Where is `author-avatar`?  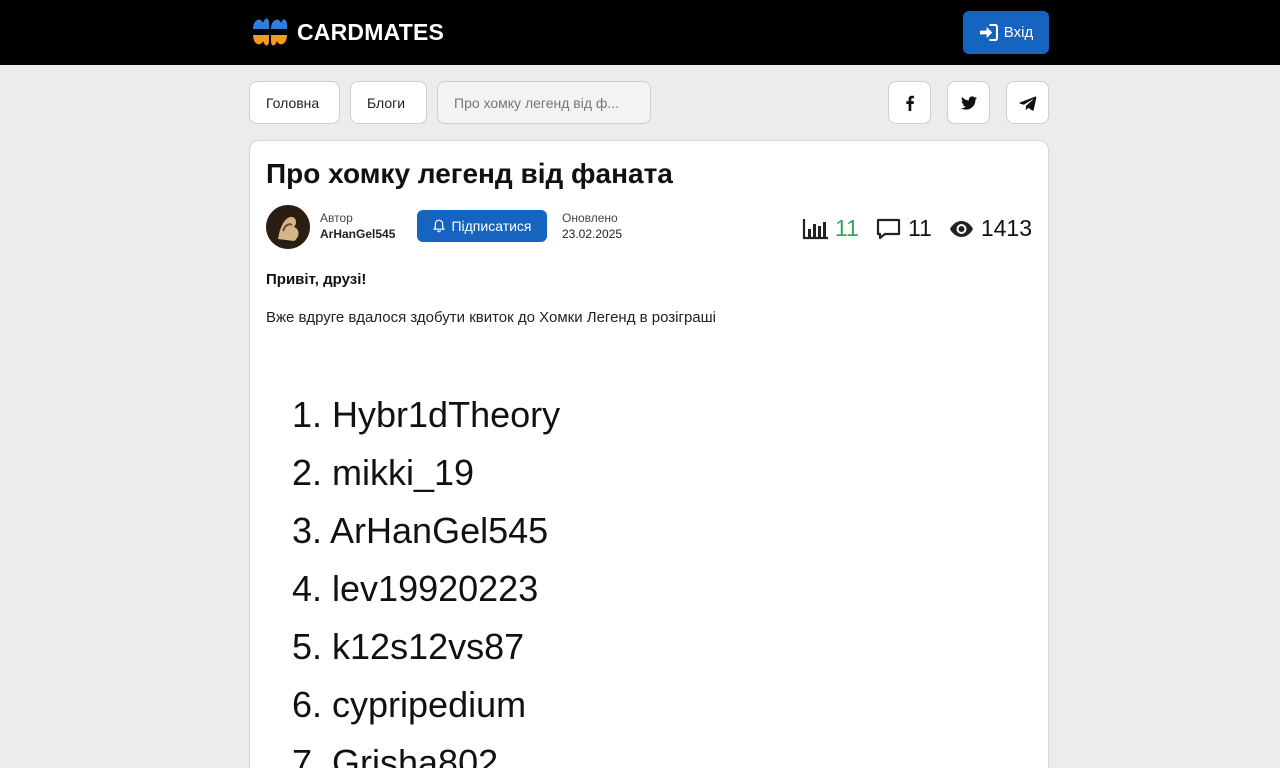
author-avatar is located at coordinates (288, 227).